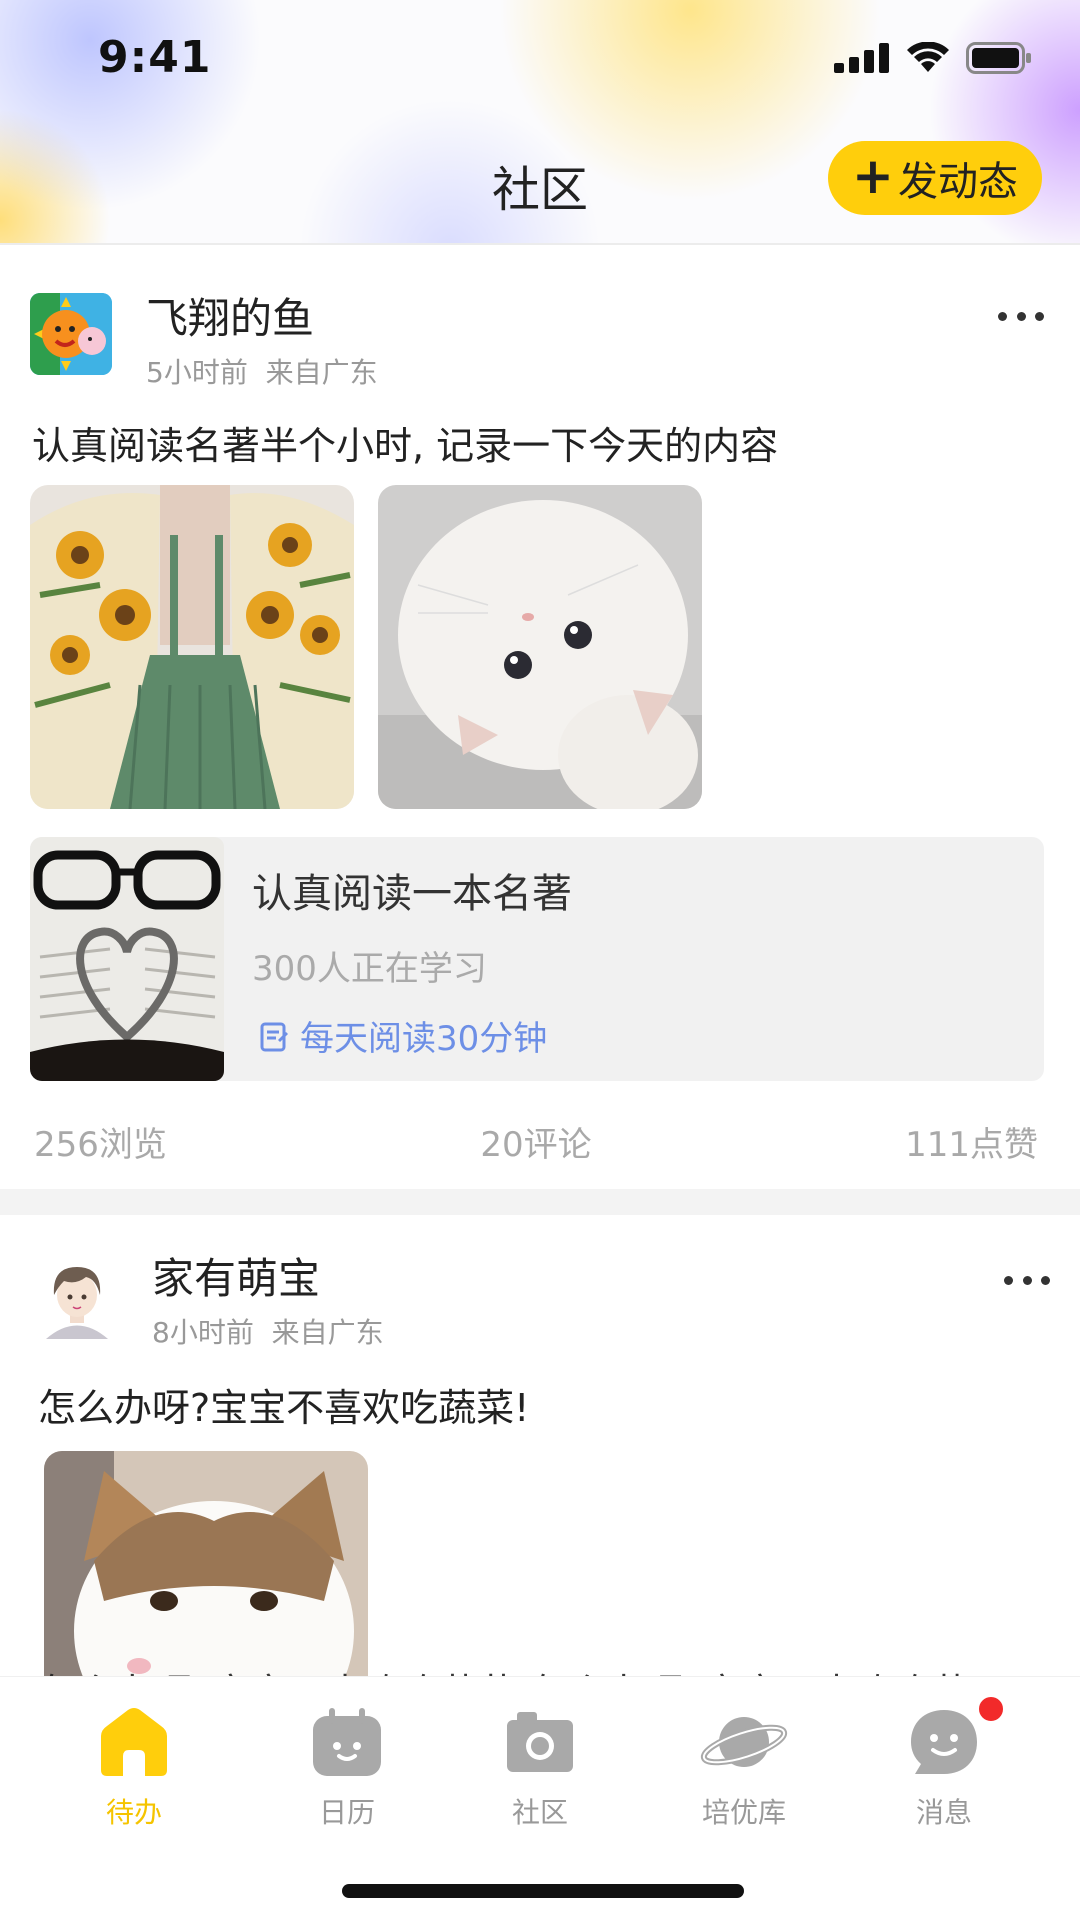 The width and height of the screenshot is (1080, 1920). Describe the element at coordinates (230, 315) in the screenshot. I see `username: 飞翔的鱼` at that location.